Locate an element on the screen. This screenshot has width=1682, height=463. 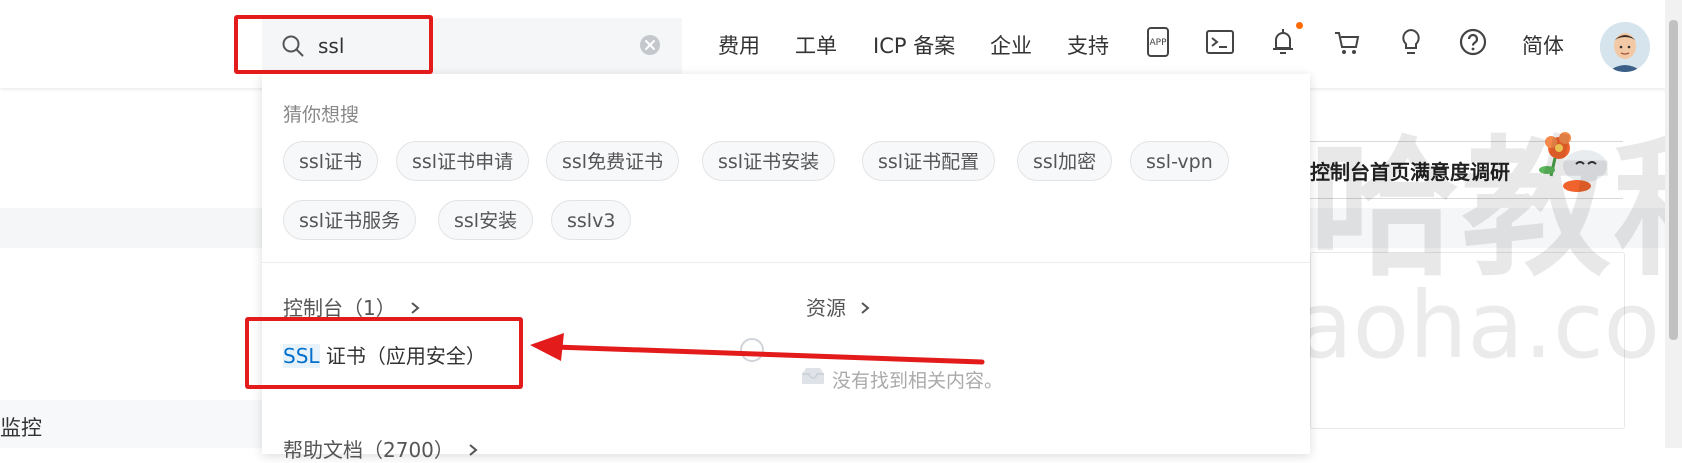
survey-banner-text: 控制台首页满意度调研 is located at coordinates (1410, 172).